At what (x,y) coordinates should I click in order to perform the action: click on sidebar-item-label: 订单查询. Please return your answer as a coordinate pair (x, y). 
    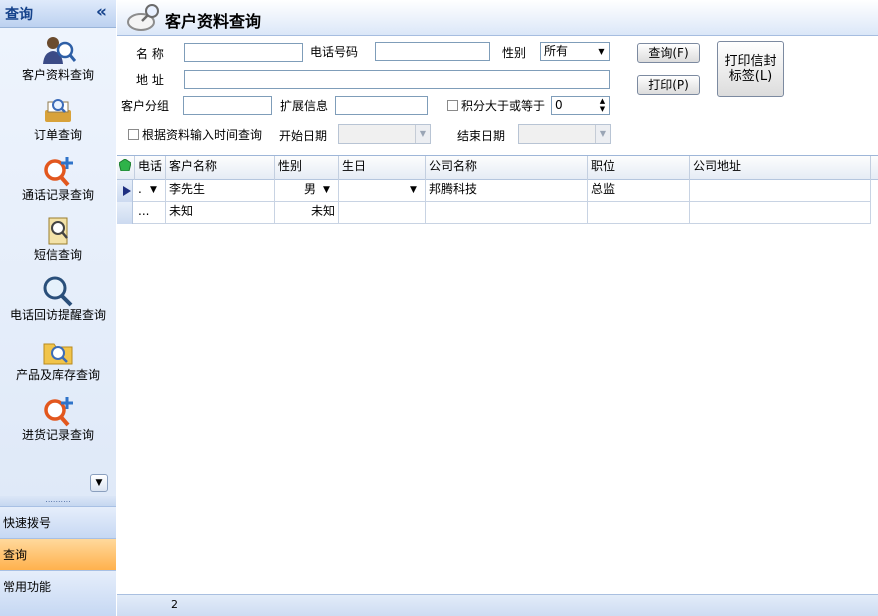
    Looking at the image, I should click on (57, 135).